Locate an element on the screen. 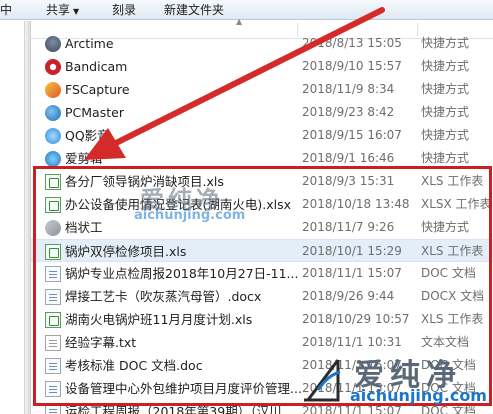  file-row: Bandicam 2018/9/10 15:57 快捷方式 is located at coordinates (262, 66).